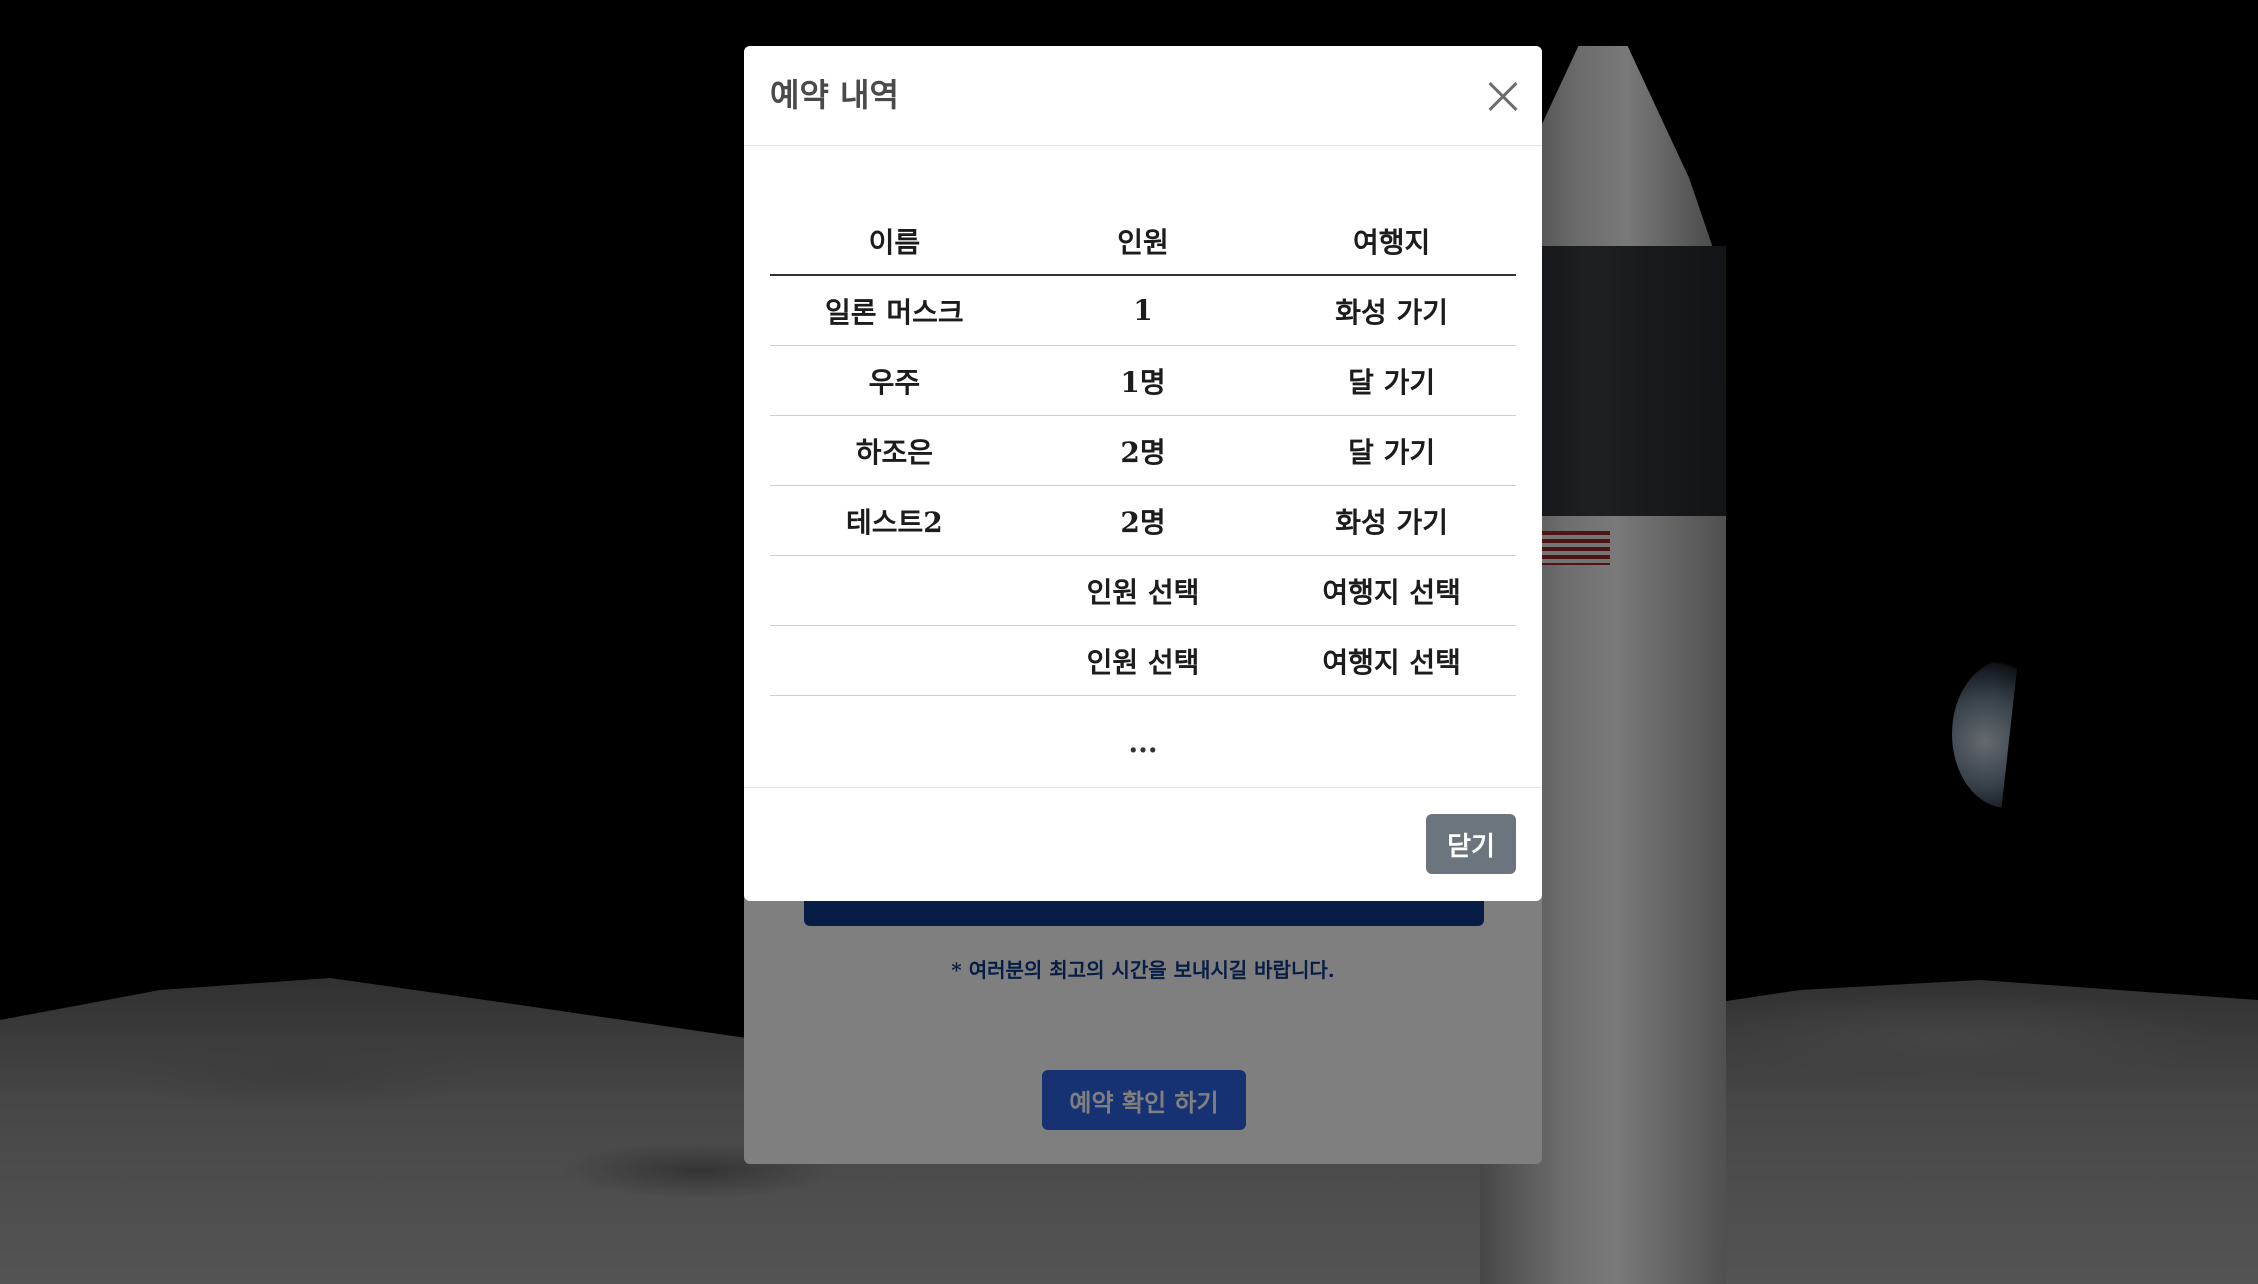  I want to click on modal-footer: 닫기, so click(1143, 844).